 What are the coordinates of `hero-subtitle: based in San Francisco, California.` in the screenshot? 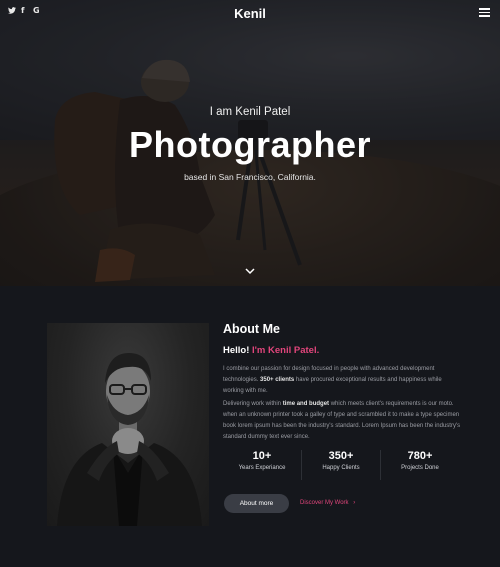 It's located at (250, 177).